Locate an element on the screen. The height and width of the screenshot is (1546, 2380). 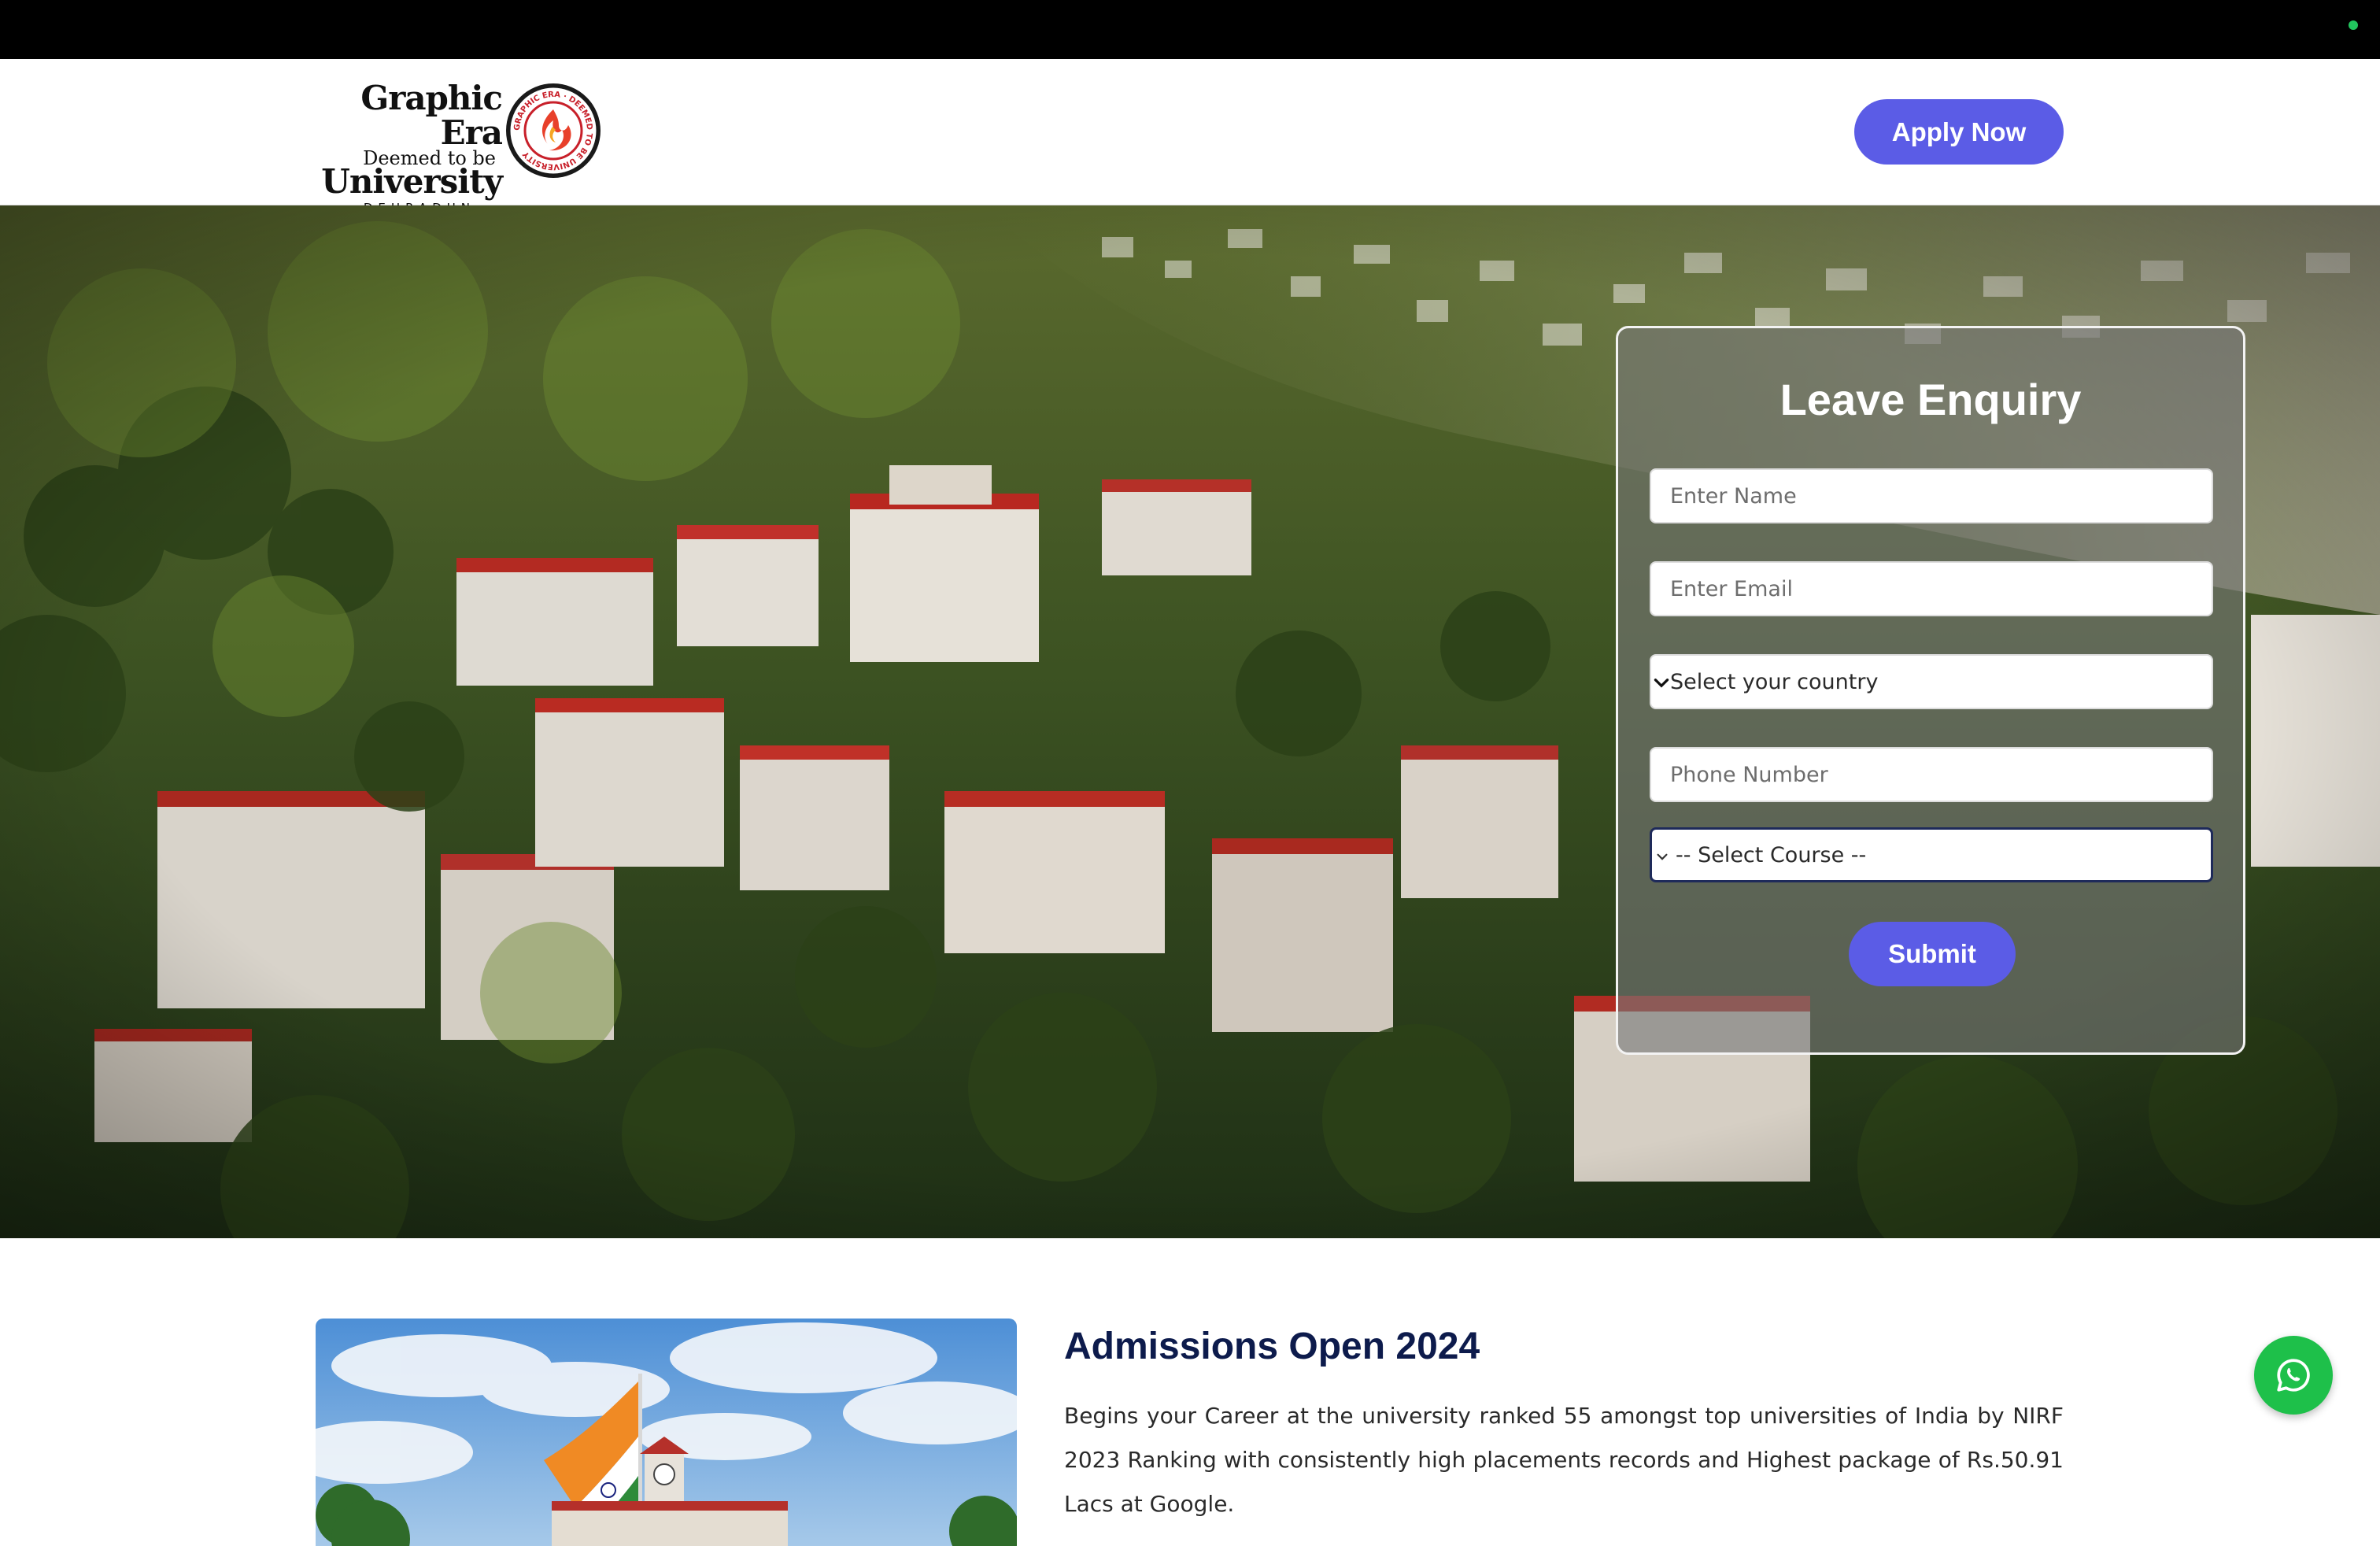
admissions-title: Admissions Open 2024 is located at coordinates (1272, 1346).